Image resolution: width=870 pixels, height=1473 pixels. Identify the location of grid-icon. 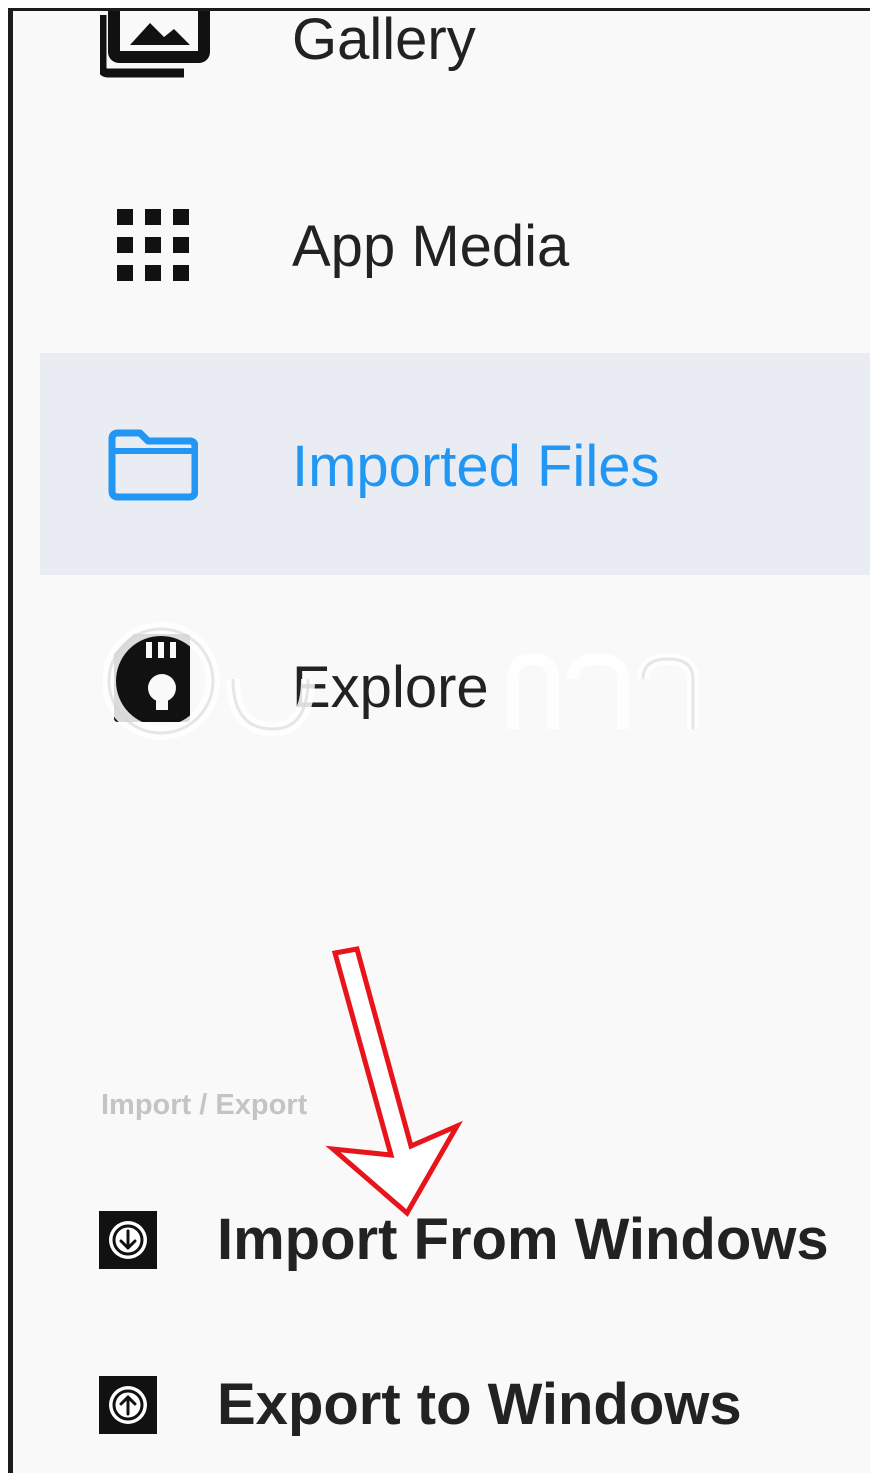
(167, 259).